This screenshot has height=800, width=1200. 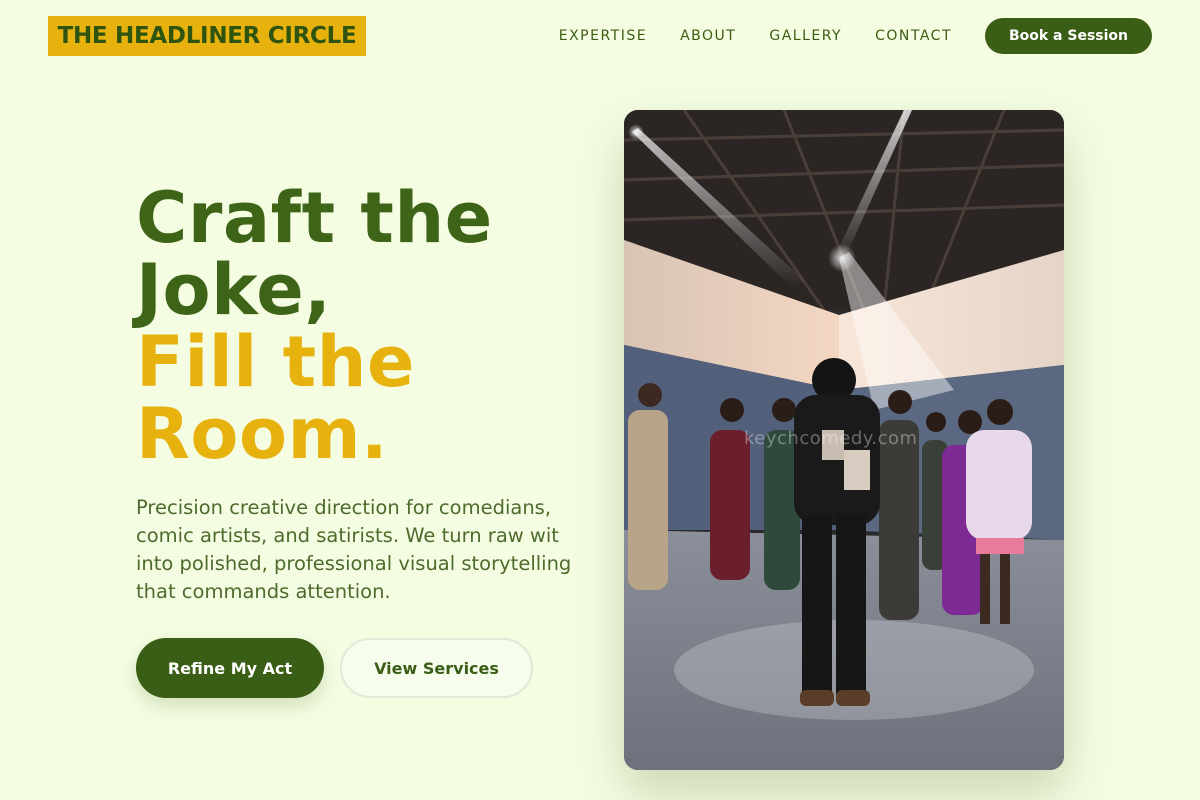 I want to click on nav-link-about: ABOUT, so click(x=708, y=36).